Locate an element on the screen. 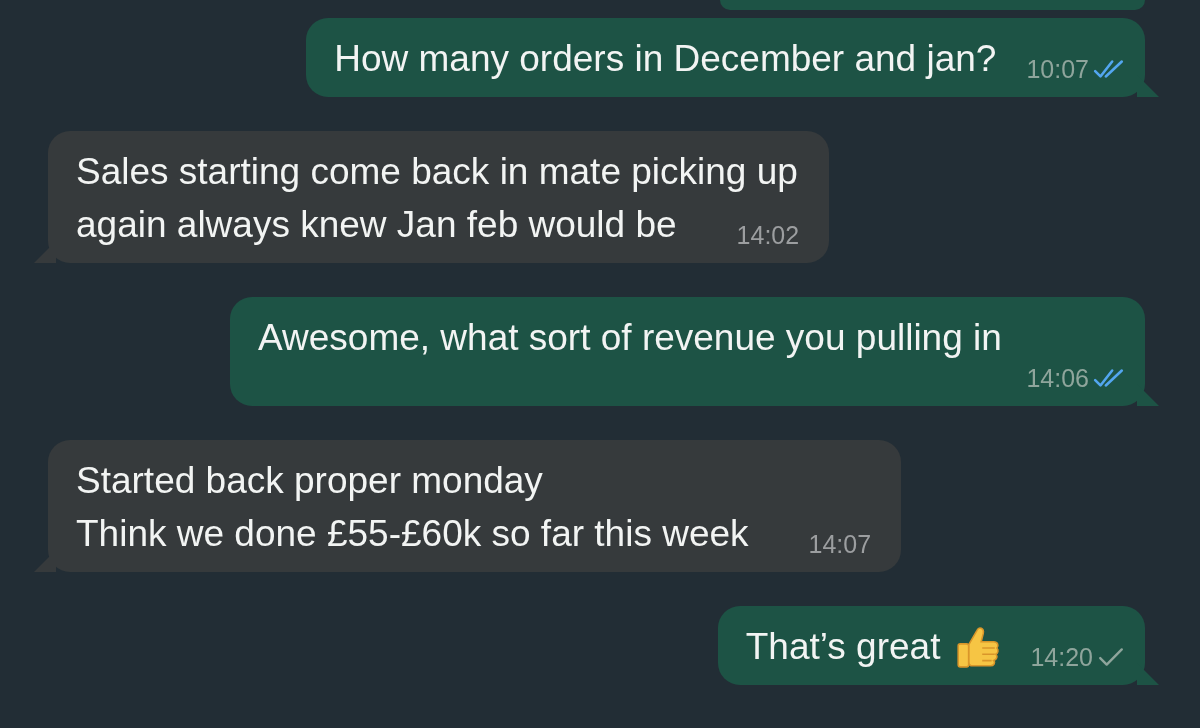  message-time: 14:06 is located at coordinates (1057, 378).